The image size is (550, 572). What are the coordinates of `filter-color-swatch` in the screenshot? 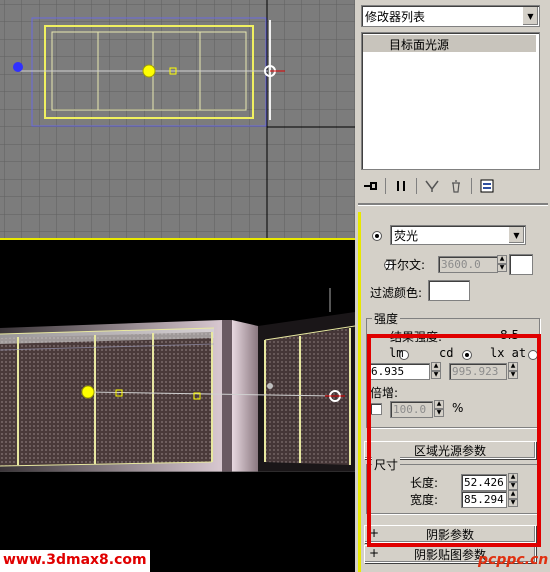 It's located at (449, 290).